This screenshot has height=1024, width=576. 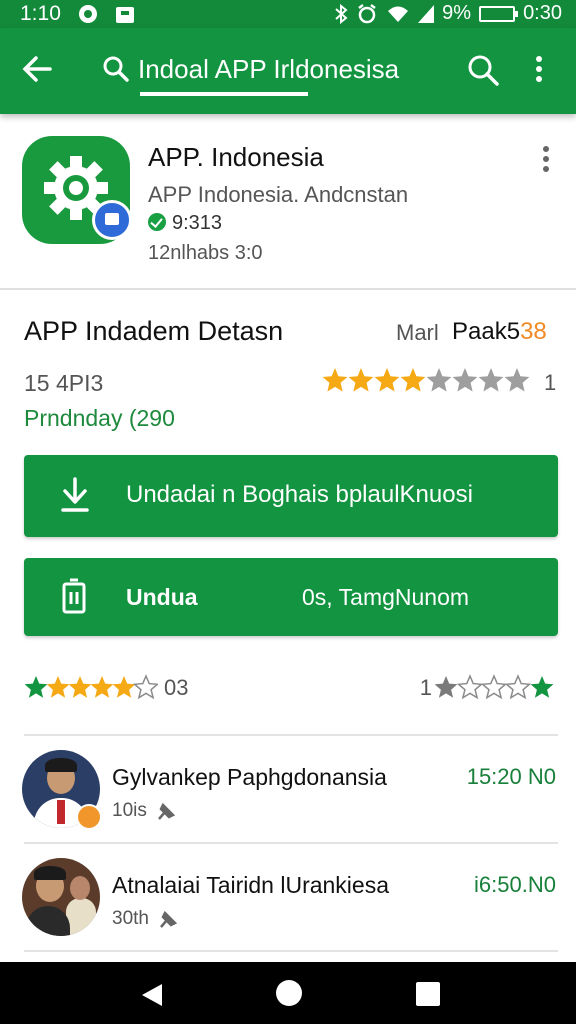 I want to click on system-nav-bar, so click(x=288, y=993).